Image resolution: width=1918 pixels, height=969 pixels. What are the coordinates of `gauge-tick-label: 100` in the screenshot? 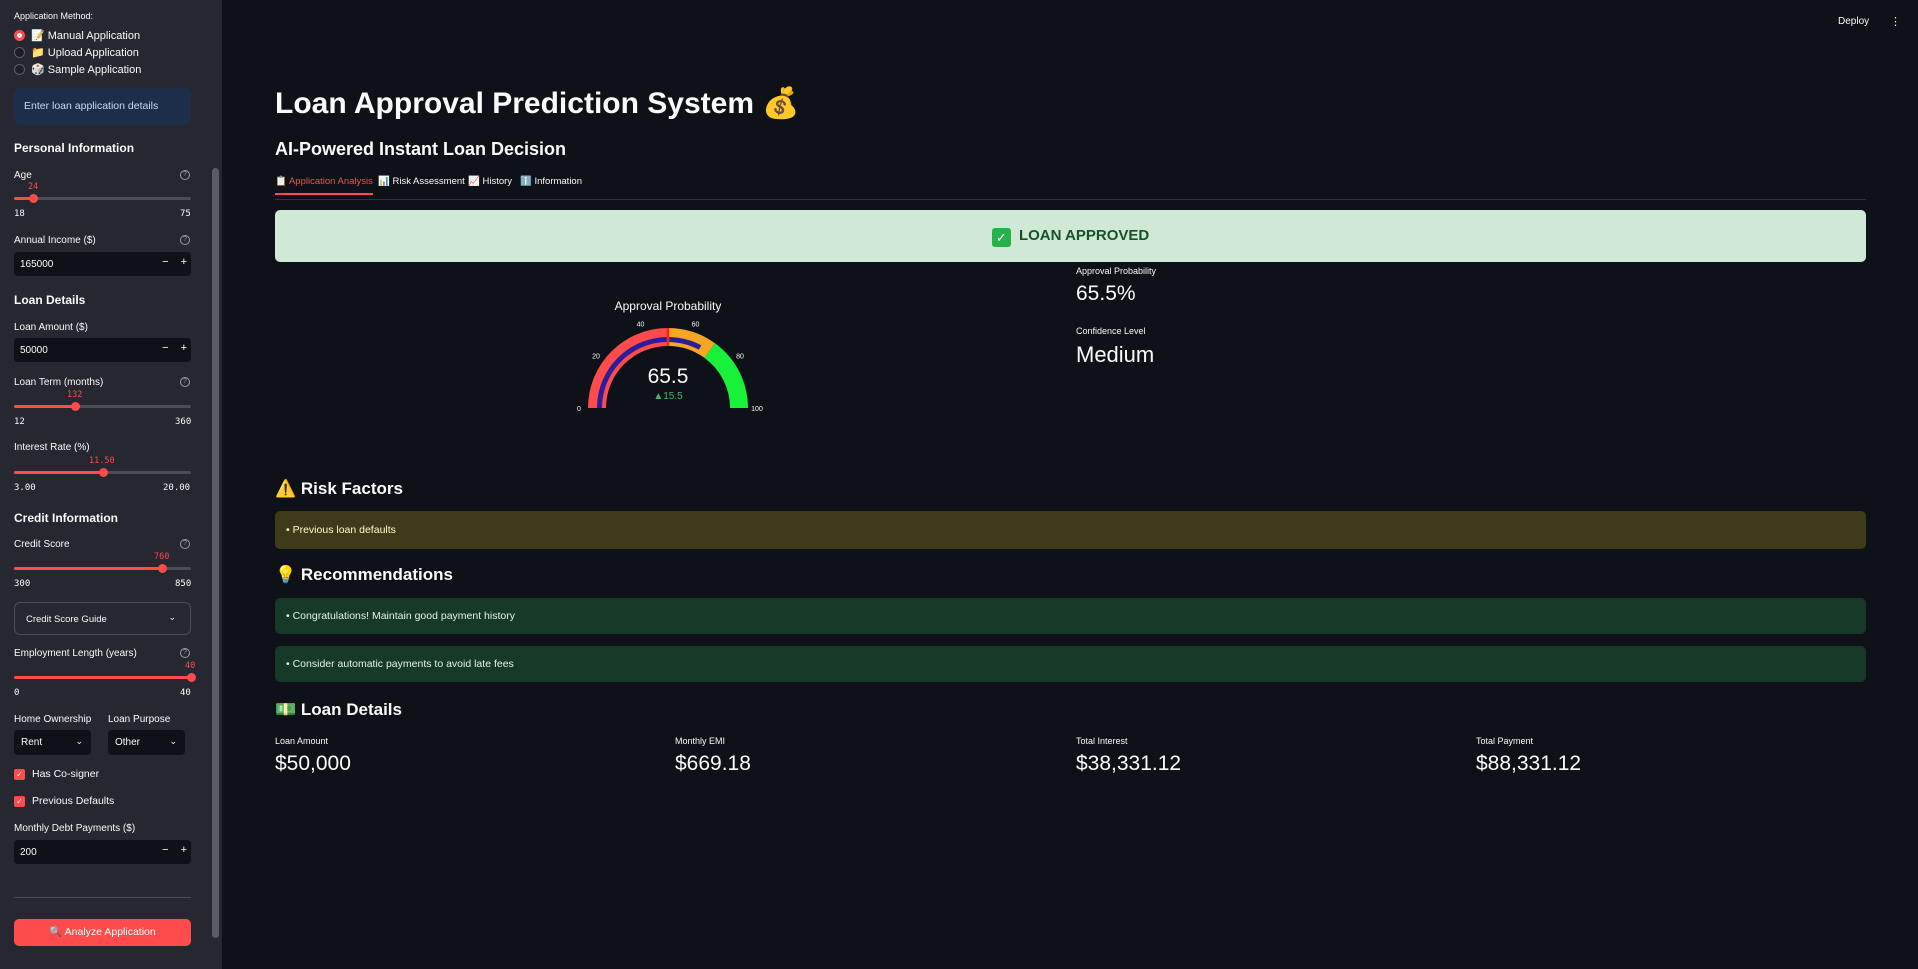 It's located at (757, 409).